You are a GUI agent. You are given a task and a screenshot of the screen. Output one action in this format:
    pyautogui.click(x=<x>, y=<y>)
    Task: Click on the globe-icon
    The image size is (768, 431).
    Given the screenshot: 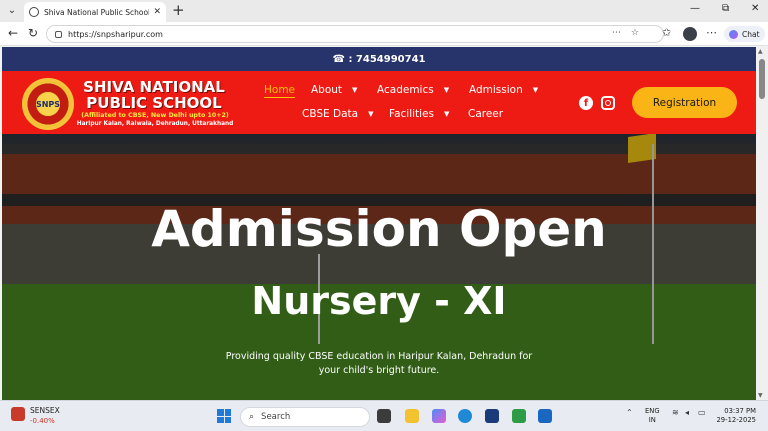 What is the action you would take?
    pyautogui.click(x=34, y=12)
    